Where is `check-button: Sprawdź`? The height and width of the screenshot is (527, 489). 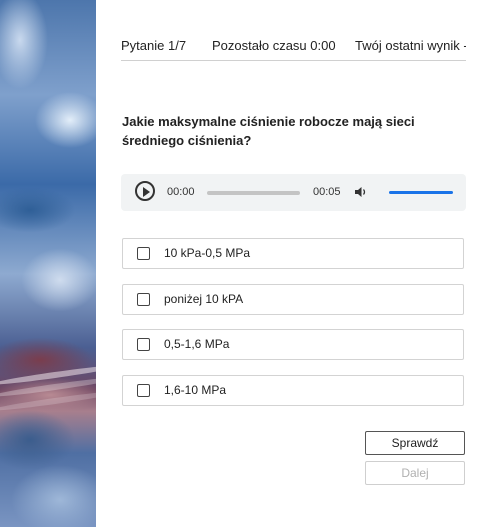
check-button: Sprawdź is located at coordinates (415, 443).